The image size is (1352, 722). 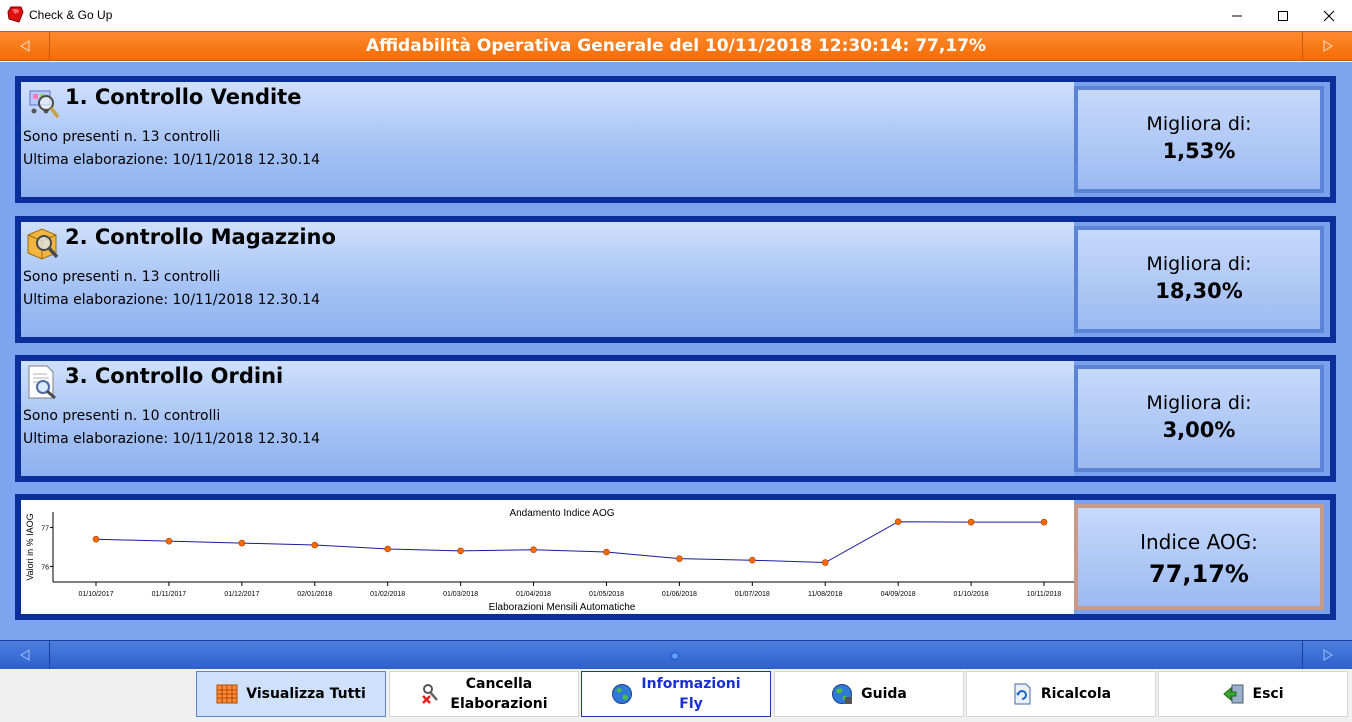 I want to click on chart-x-tick-label: 01/07/2018, so click(x=752, y=594).